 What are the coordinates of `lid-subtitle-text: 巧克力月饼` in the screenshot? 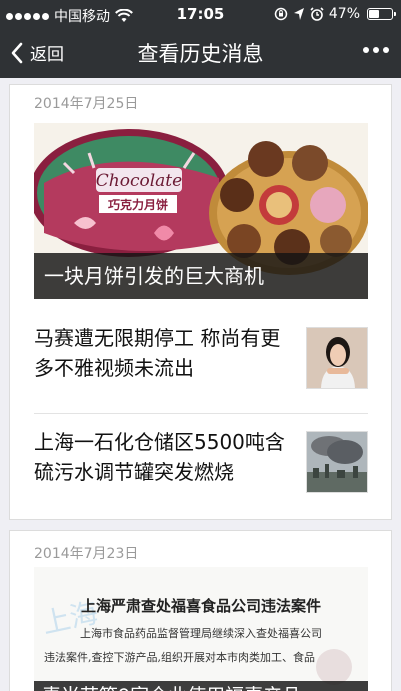 It's located at (138, 204).